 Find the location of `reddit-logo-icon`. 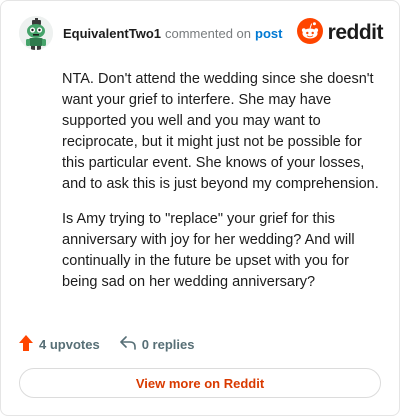

reddit-logo-icon is located at coordinates (309, 33).